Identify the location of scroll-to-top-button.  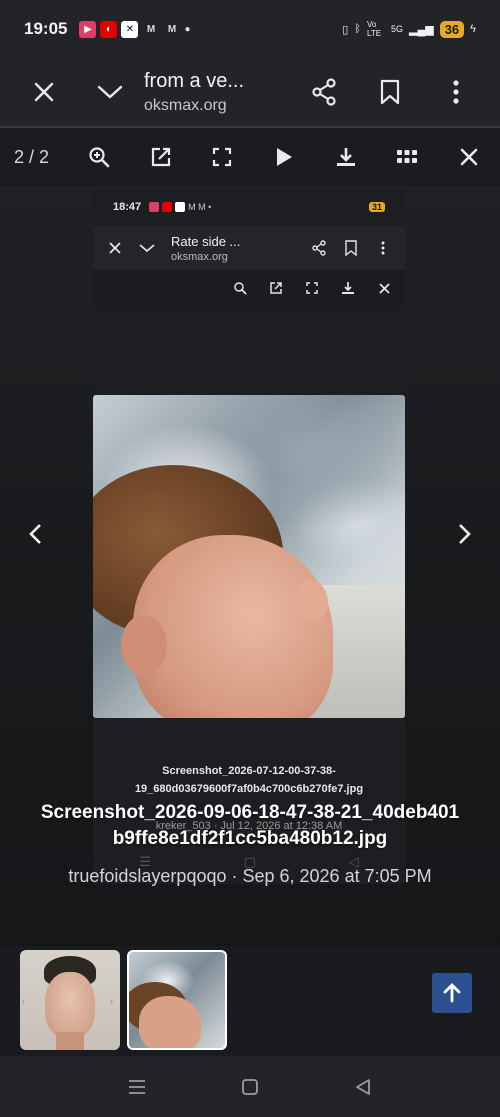
(452, 993).